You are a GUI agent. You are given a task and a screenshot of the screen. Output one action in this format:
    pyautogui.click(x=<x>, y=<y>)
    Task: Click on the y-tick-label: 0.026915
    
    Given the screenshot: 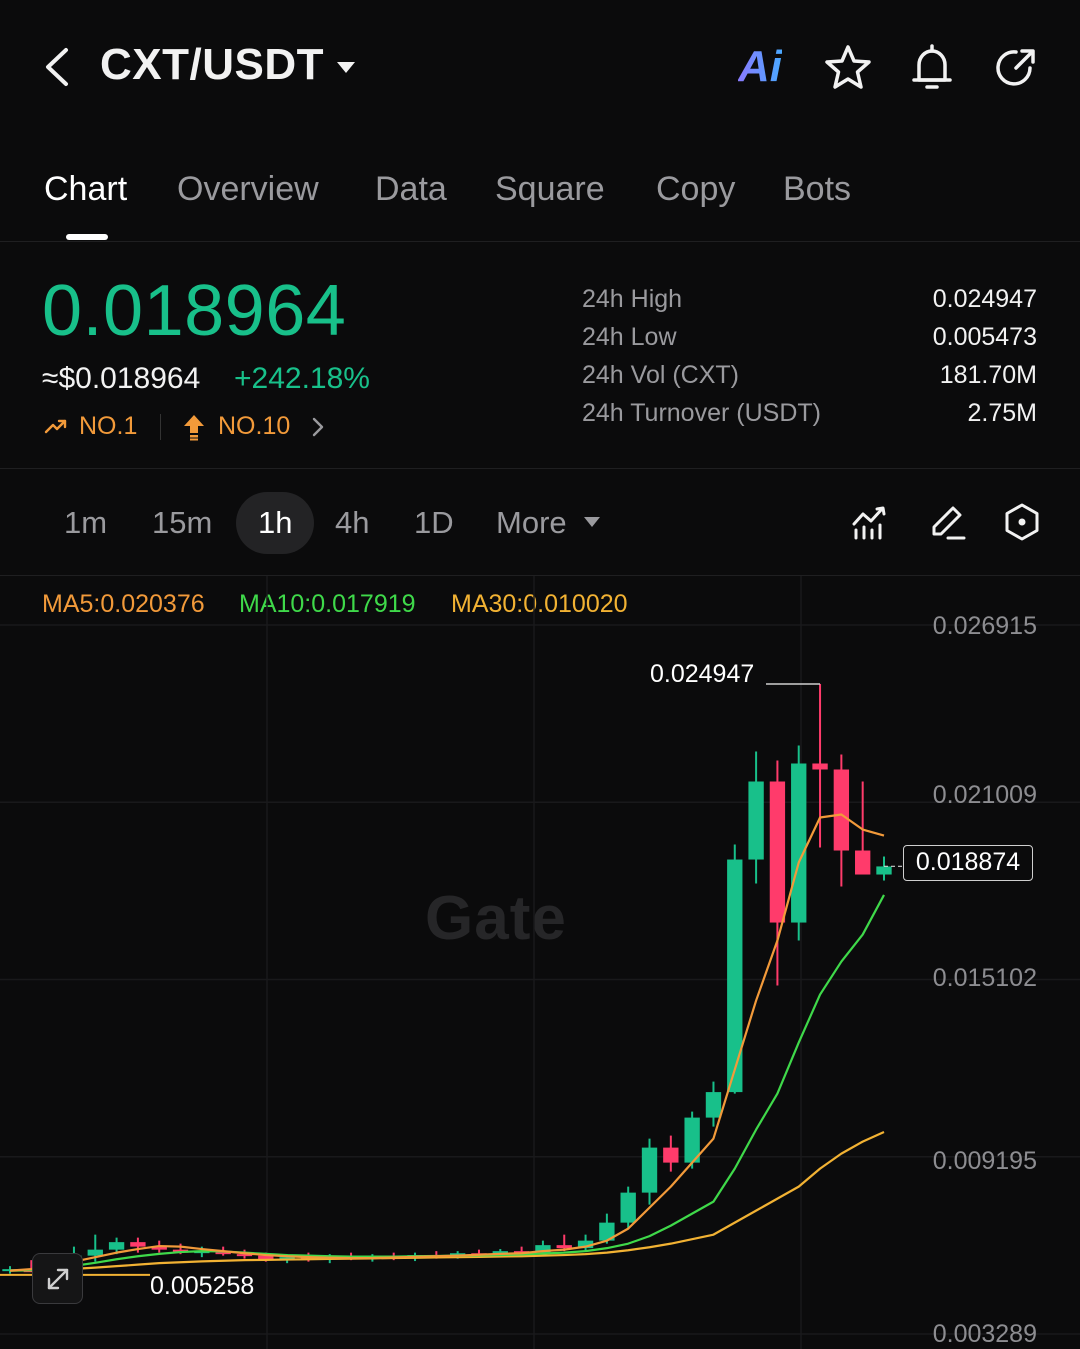 What is the action you would take?
    pyautogui.click(x=984, y=626)
    